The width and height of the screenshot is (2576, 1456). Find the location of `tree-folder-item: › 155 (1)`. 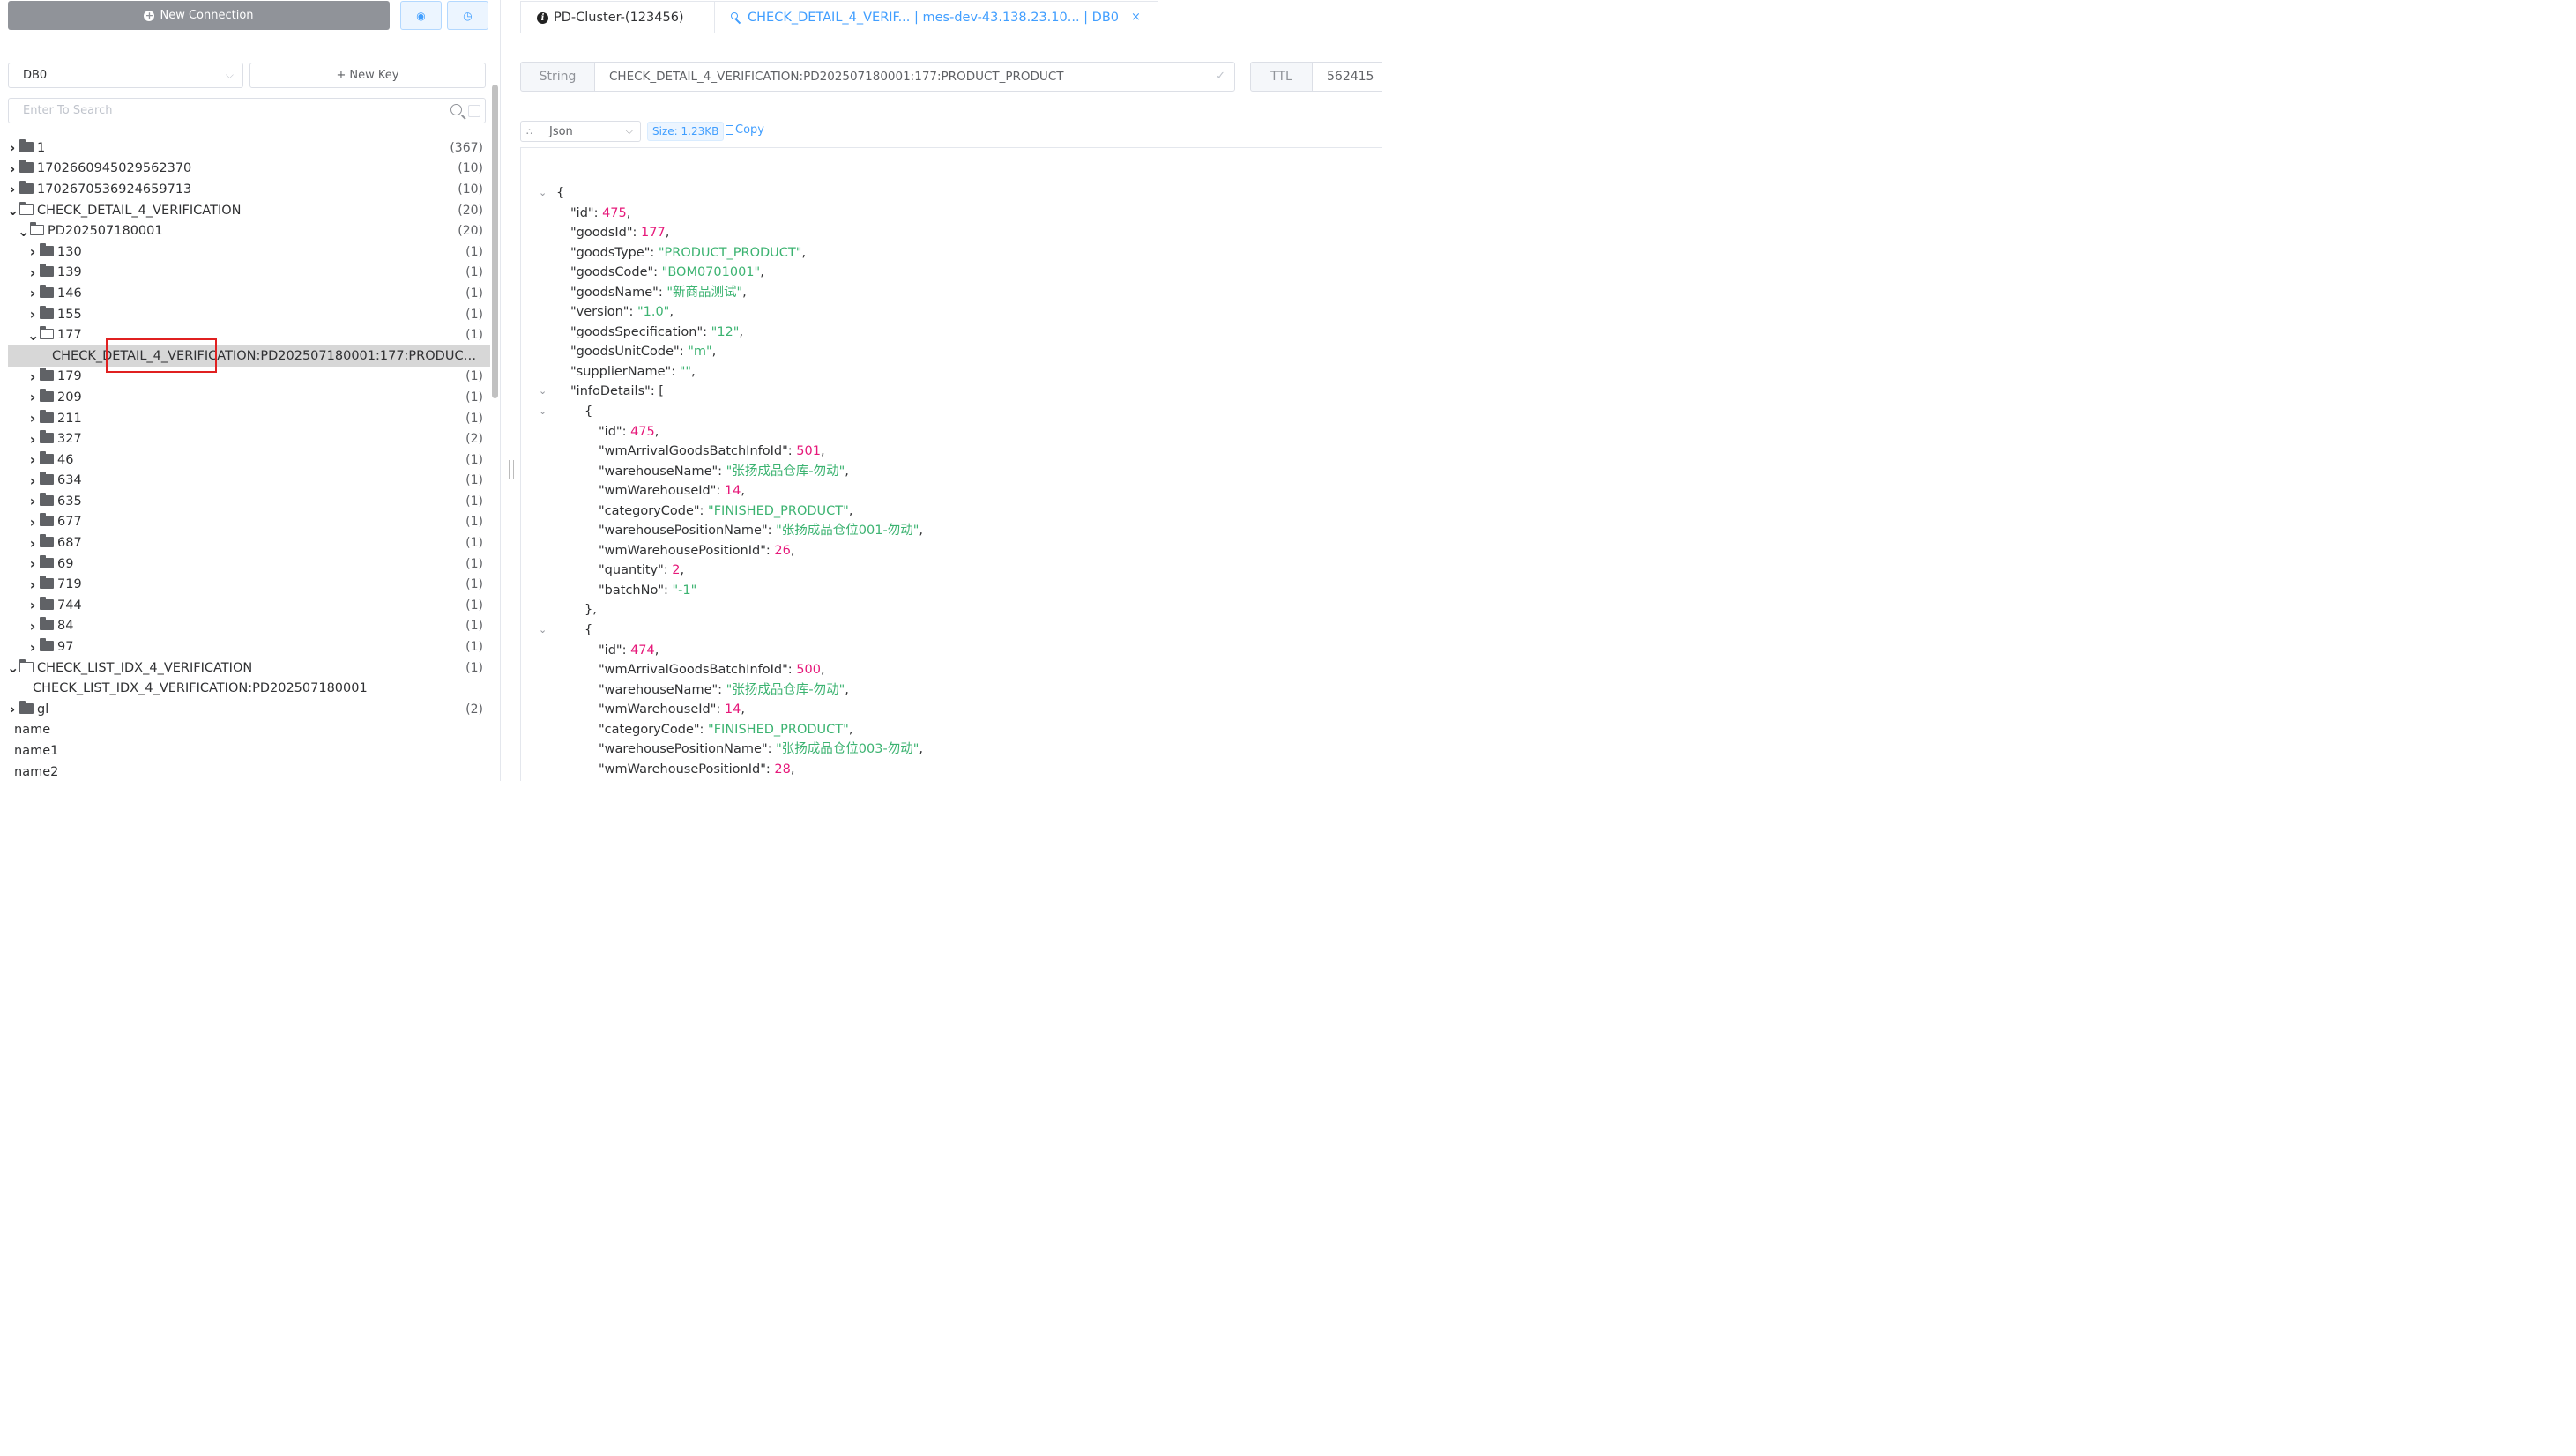

tree-folder-item: › 155 (1) is located at coordinates (245, 314).